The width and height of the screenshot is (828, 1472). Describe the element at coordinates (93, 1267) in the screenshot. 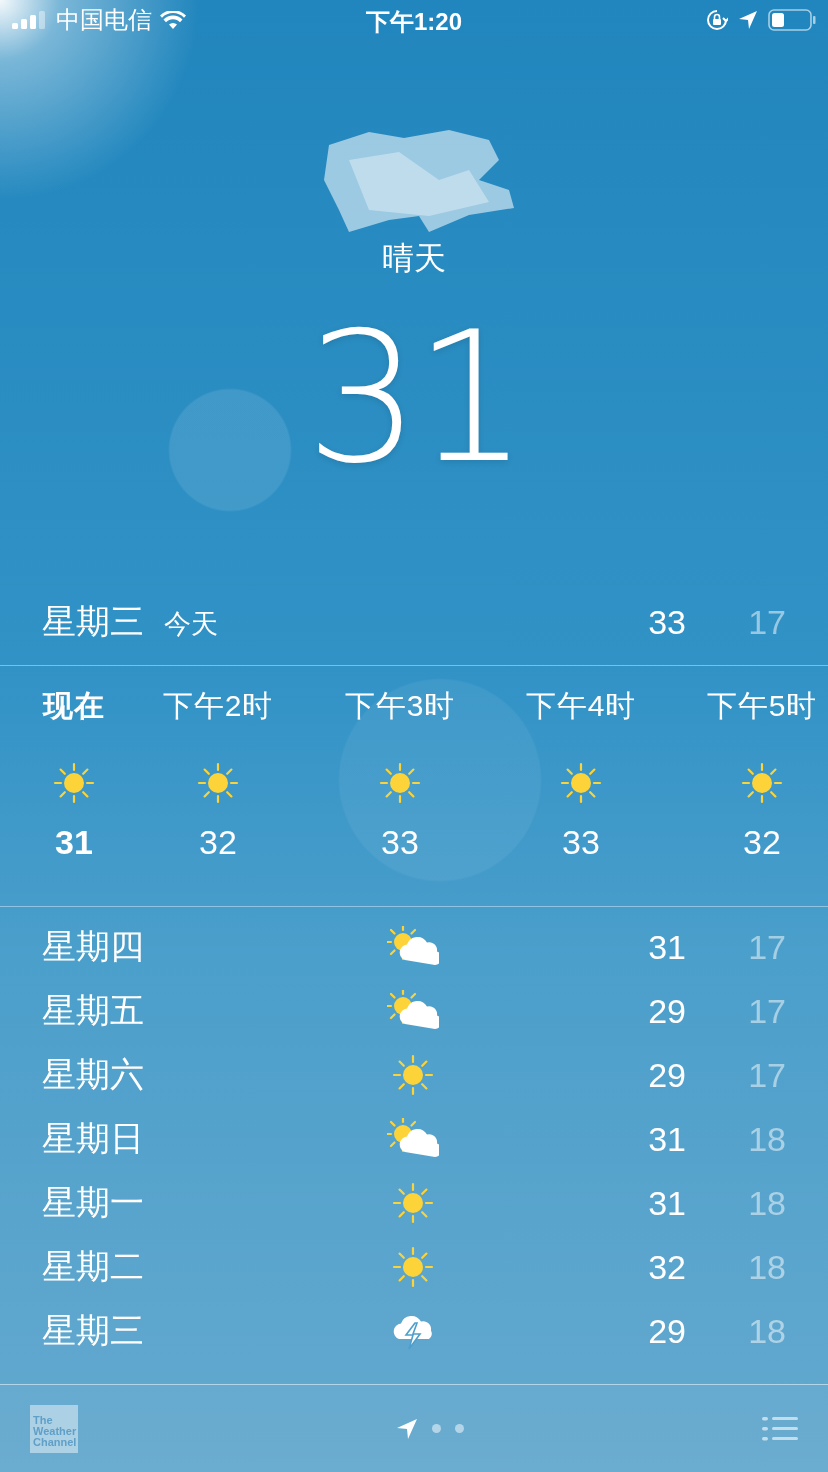

I see `weekday-label: 星期二` at that location.